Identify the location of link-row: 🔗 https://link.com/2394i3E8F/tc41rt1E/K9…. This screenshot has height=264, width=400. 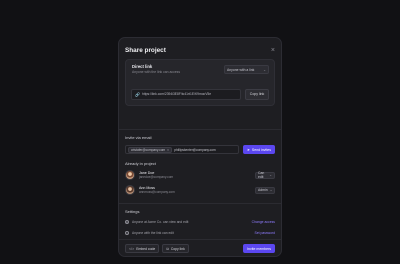
(200, 94).